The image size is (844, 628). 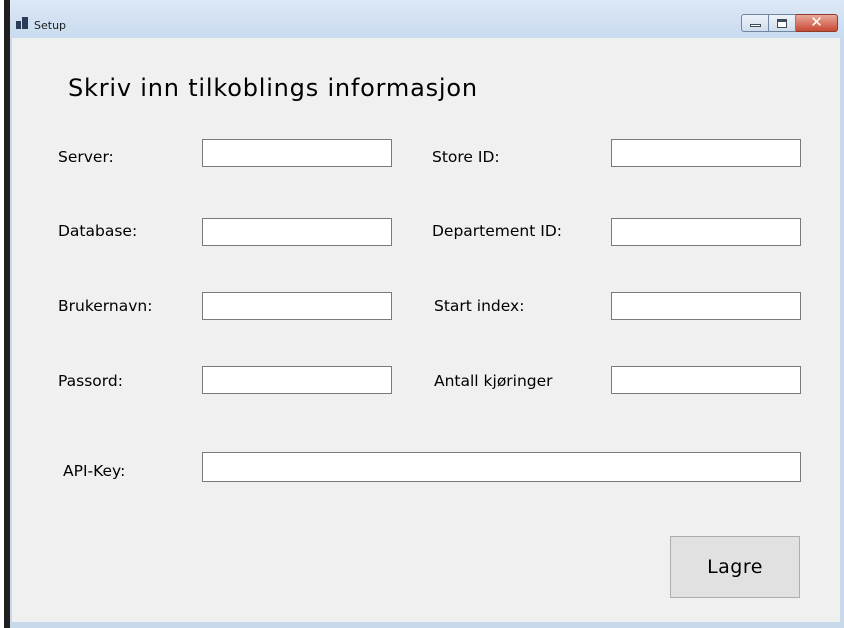 I want to click on start-index-label: Start index:, so click(x=479, y=306).